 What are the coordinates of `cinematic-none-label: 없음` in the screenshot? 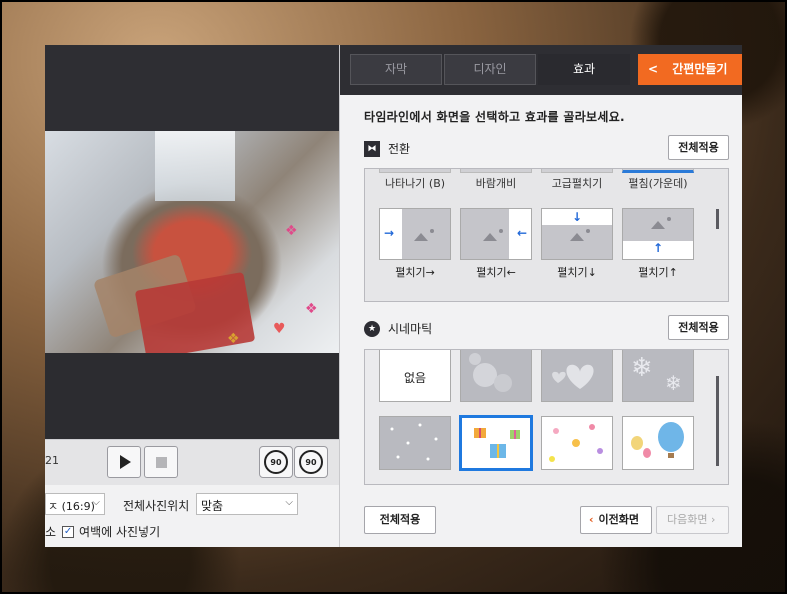 It's located at (415, 378).